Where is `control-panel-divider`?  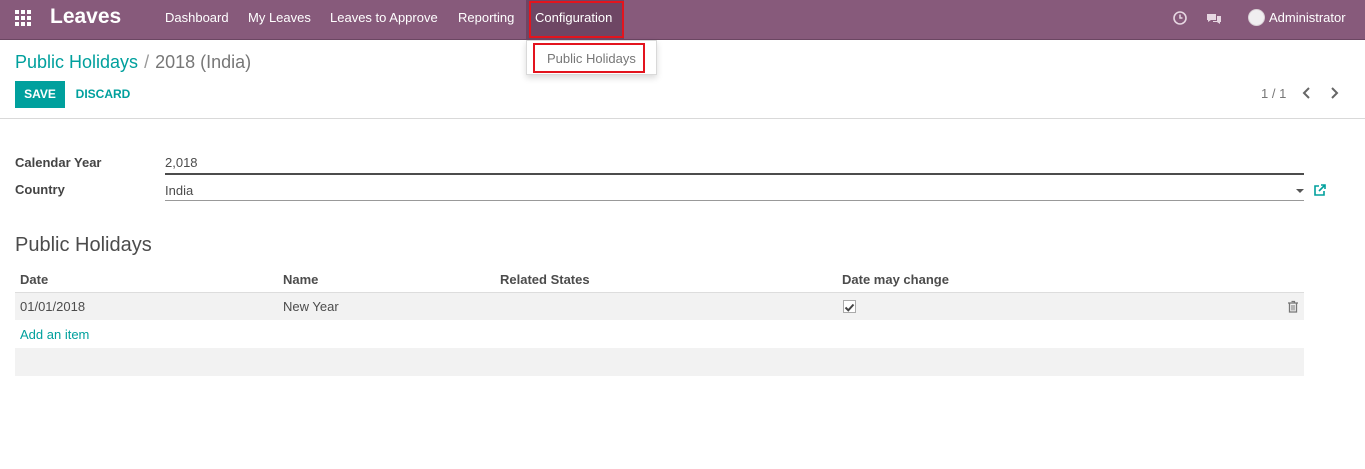 control-panel-divider is located at coordinates (682, 118).